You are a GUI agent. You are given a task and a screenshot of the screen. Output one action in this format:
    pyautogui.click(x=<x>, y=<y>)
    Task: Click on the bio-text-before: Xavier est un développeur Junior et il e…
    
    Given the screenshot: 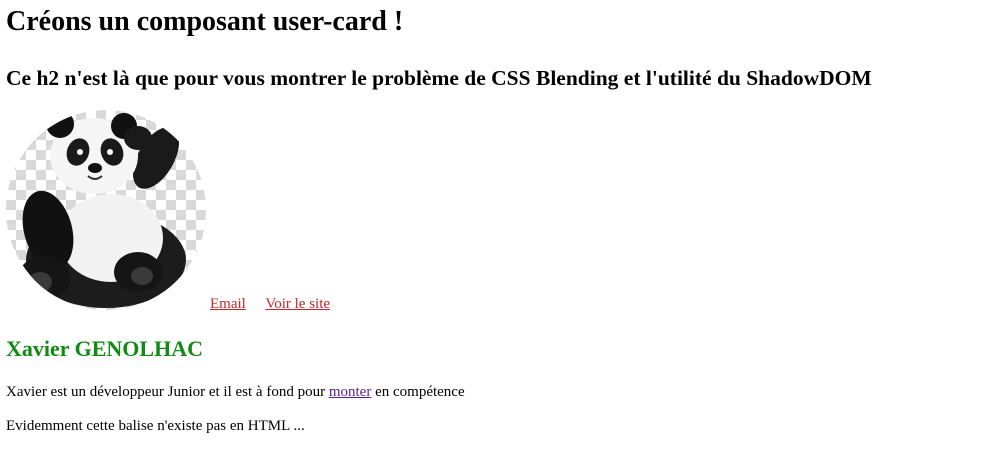 What is the action you would take?
    pyautogui.click(x=167, y=392)
    